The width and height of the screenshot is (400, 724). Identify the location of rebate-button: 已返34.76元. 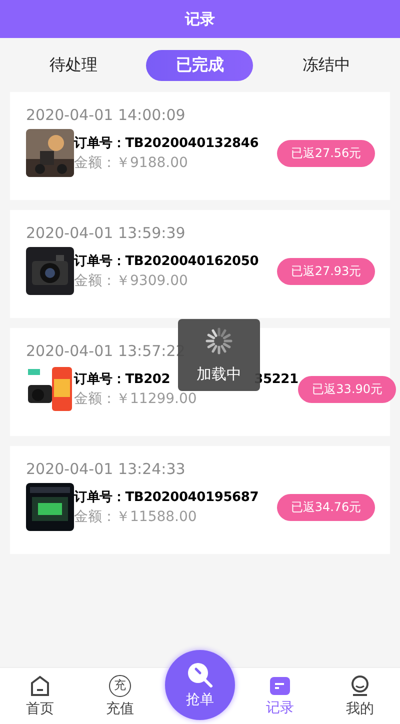
(326, 507).